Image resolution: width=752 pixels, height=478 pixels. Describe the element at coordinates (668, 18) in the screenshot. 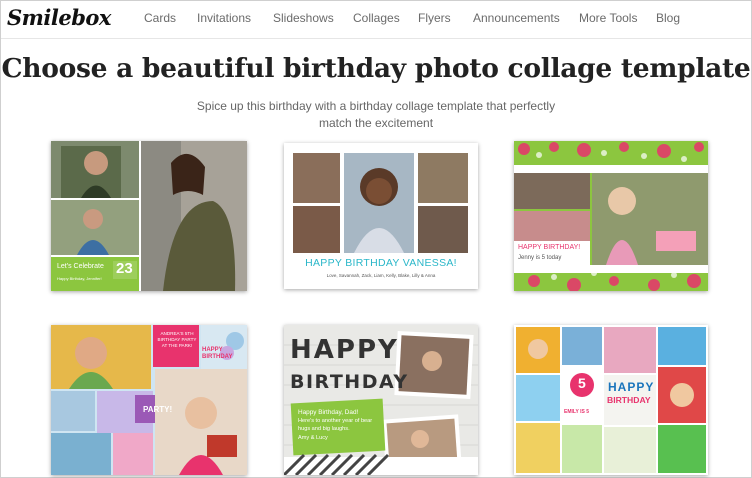

I see `nav-item-blog: Blog` at that location.